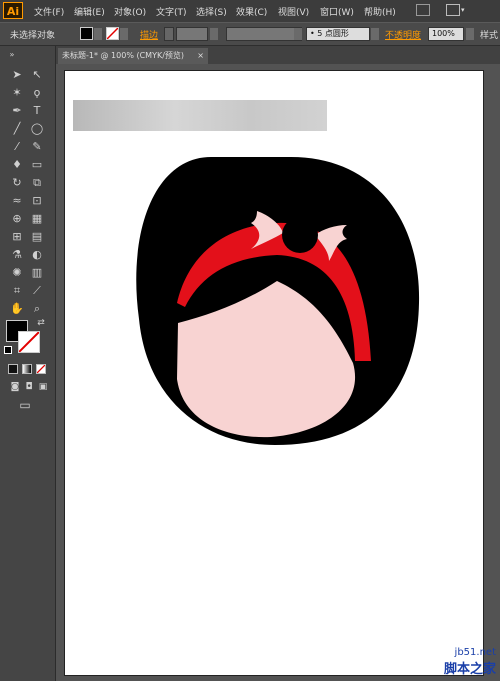 Image resolution: width=500 pixels, height=681 pixels. What do you see at coordinates (264, 34) in the screenshot?
I see `variable-width-profile` at bounding box center [264, 34].